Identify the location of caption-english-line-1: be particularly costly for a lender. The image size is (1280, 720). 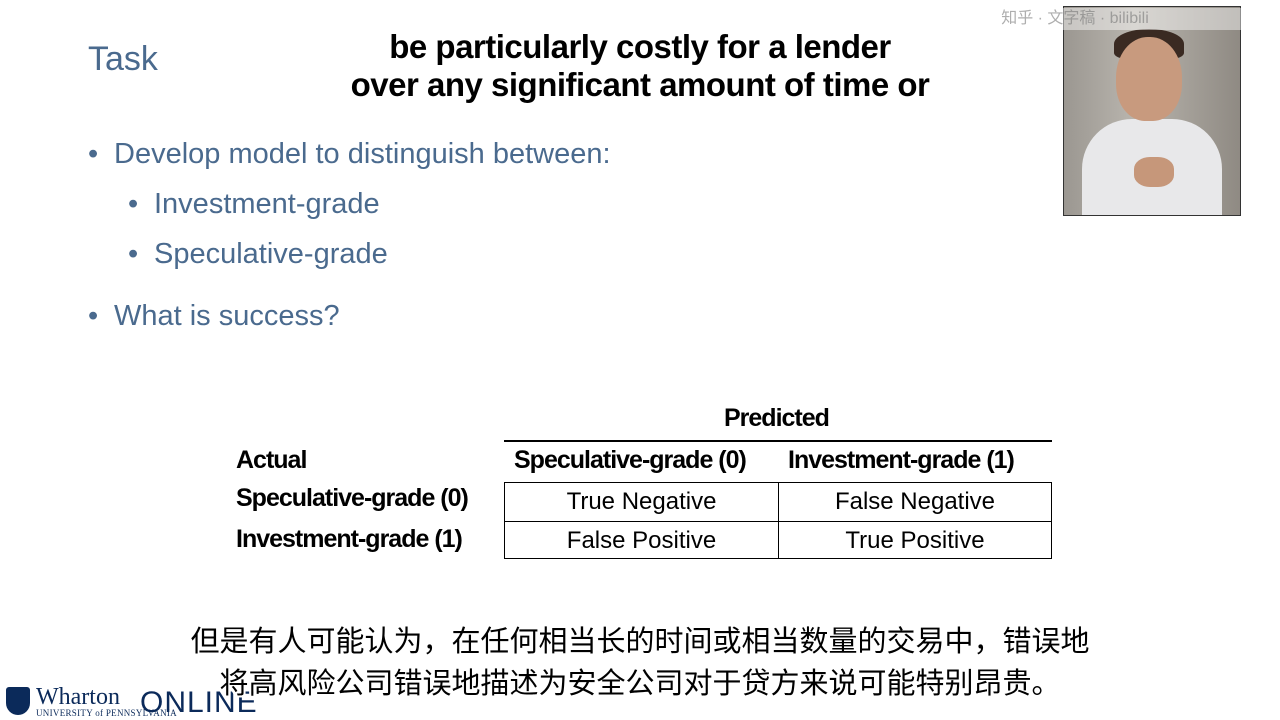
(640, 46).